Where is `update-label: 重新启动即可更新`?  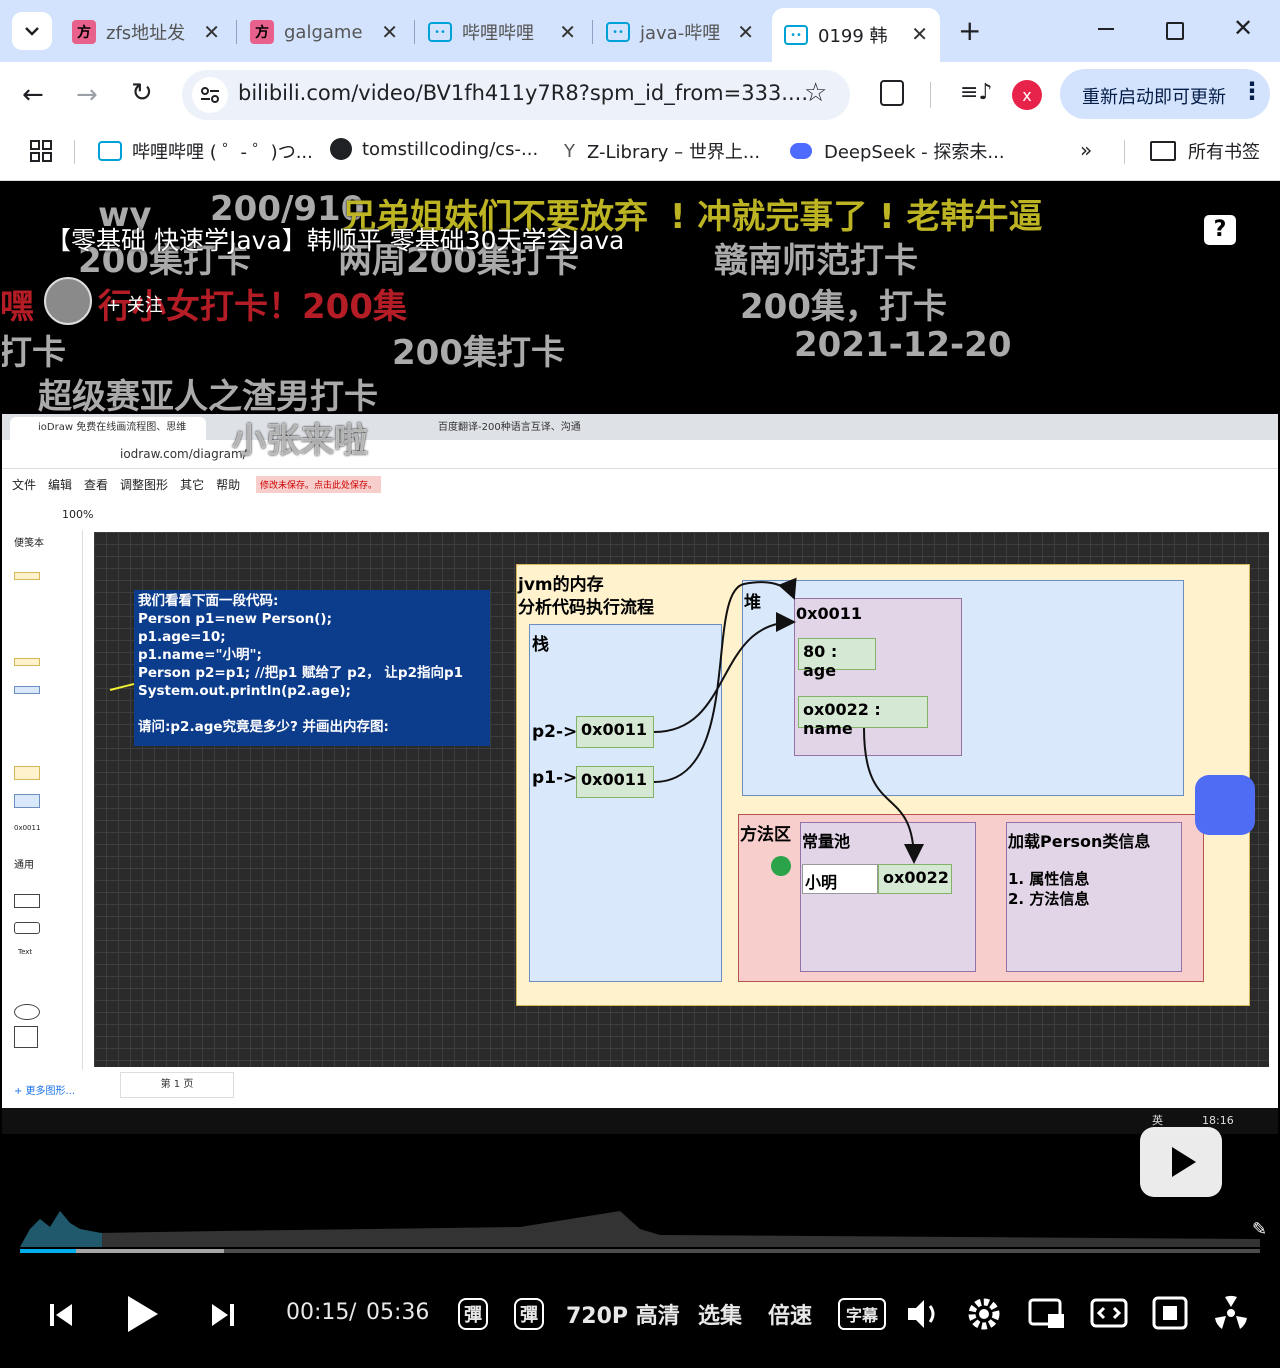
update-label: 重新启动即可更新 is located at coordinates (1154, 97).